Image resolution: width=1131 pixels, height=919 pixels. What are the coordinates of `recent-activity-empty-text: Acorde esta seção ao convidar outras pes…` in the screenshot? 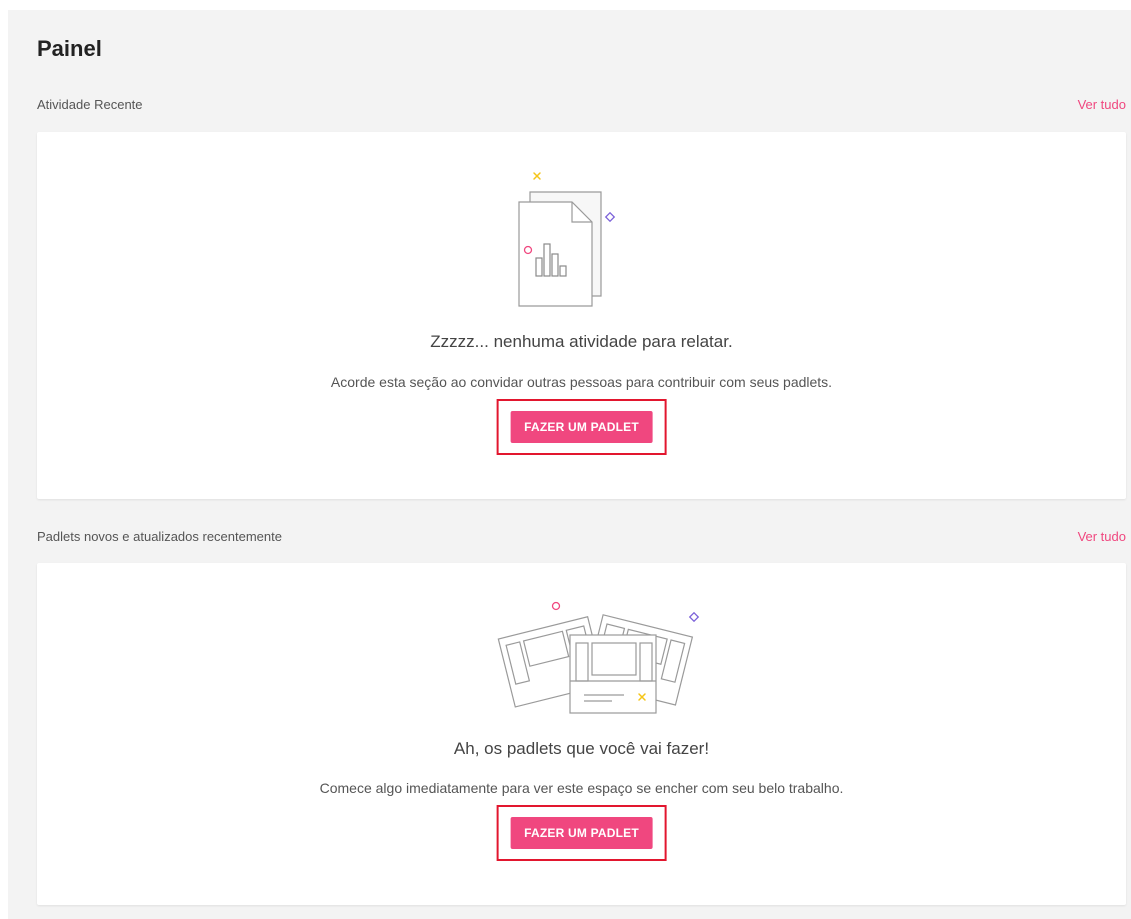 It's located at (581, 382).